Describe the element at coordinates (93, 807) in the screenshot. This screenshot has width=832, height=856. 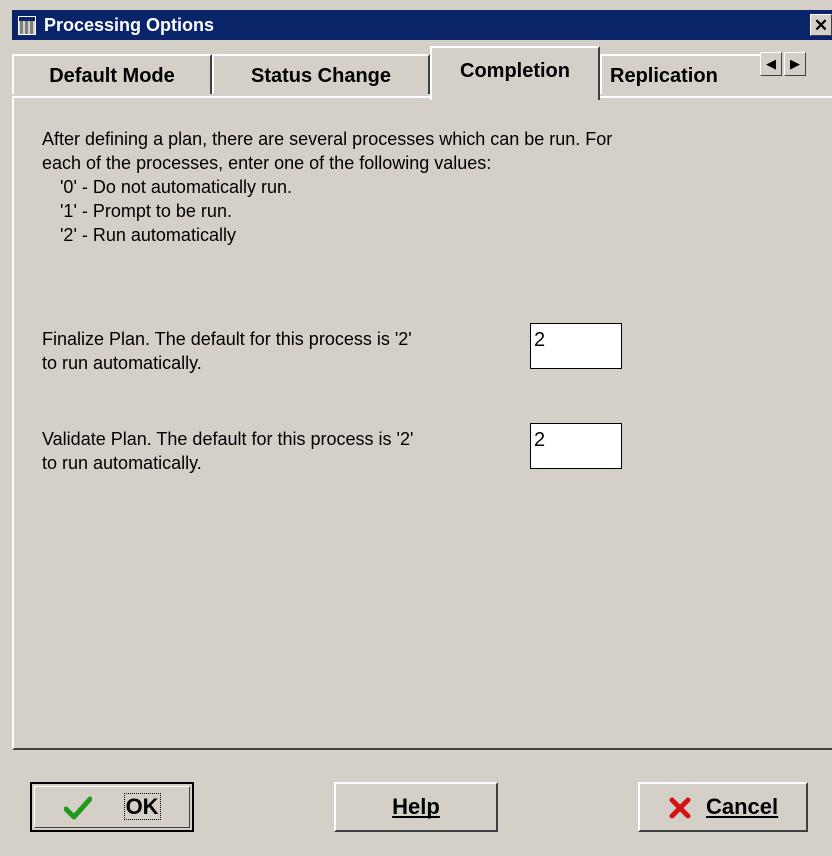
I see `checkmark-icon` at that location.